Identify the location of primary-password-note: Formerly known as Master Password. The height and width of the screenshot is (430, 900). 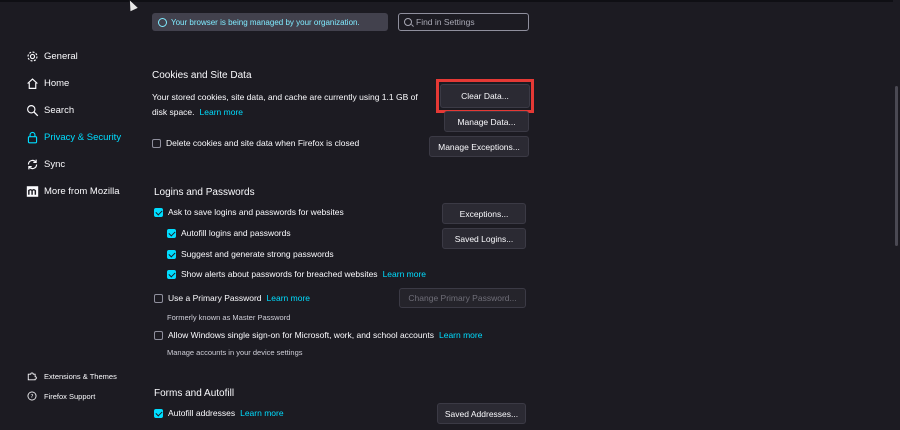
(229, 317).